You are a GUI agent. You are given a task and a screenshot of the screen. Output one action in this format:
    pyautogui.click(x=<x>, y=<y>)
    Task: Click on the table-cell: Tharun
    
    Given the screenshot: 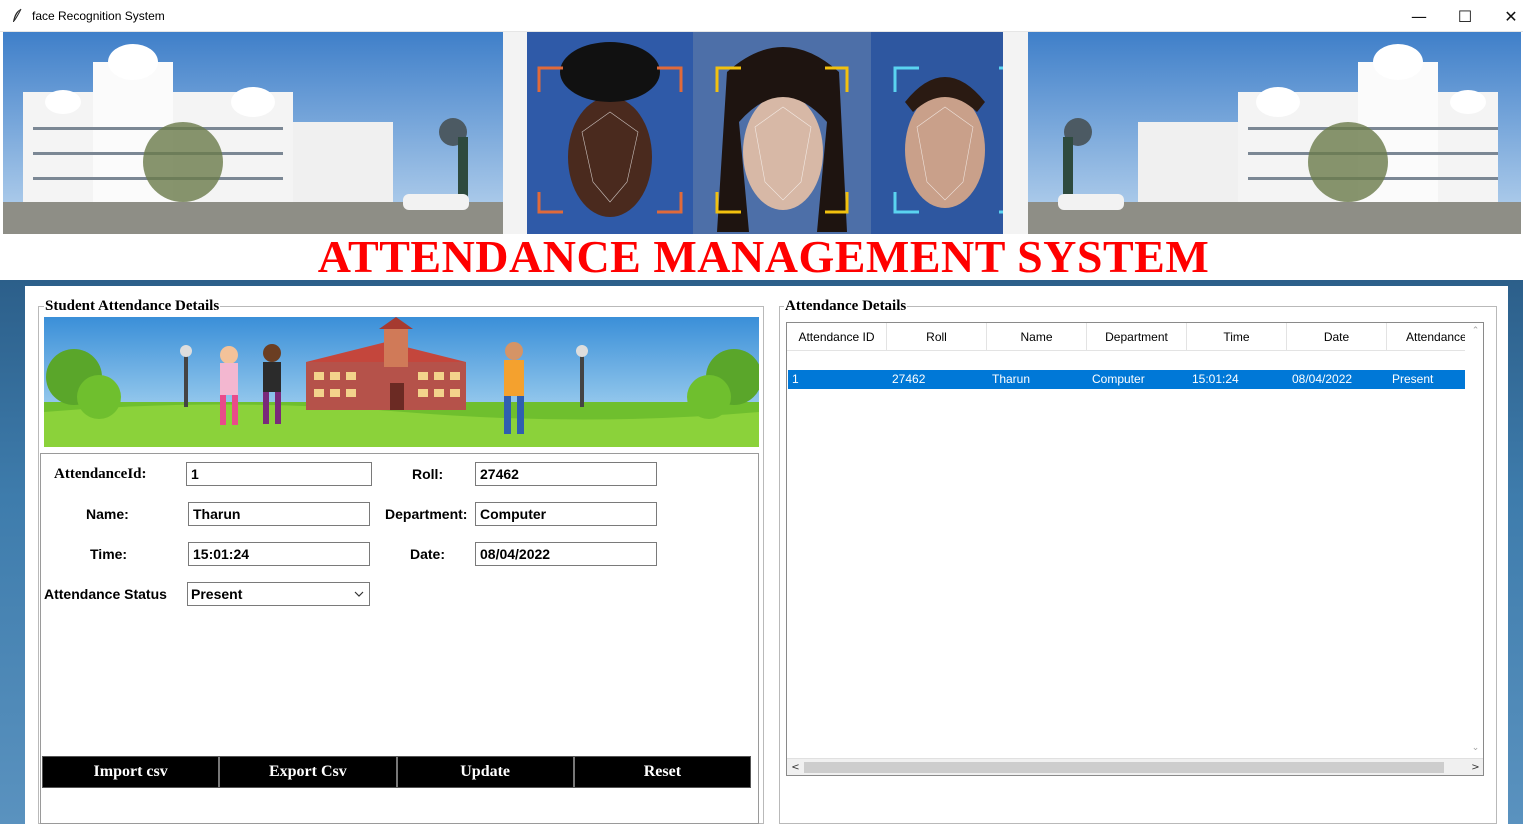 What is the action you would take?
    pyautogui.click(x=1011, y=379)
    